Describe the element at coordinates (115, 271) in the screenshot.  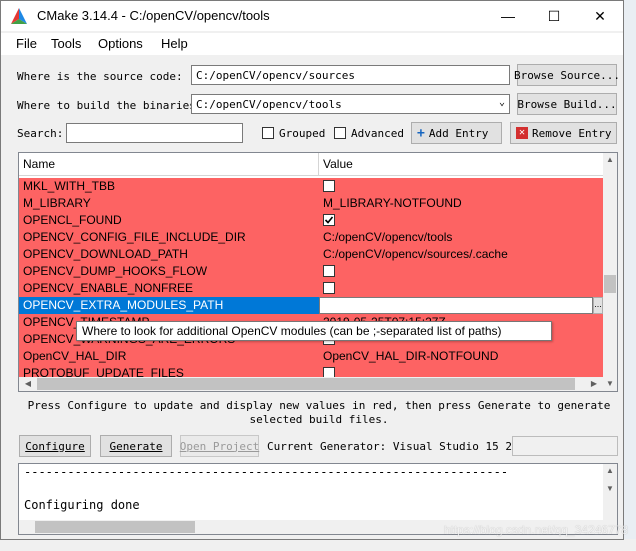
I see `row-name: OPENCV_DUMP_HOOKS_FLOW` at that location.